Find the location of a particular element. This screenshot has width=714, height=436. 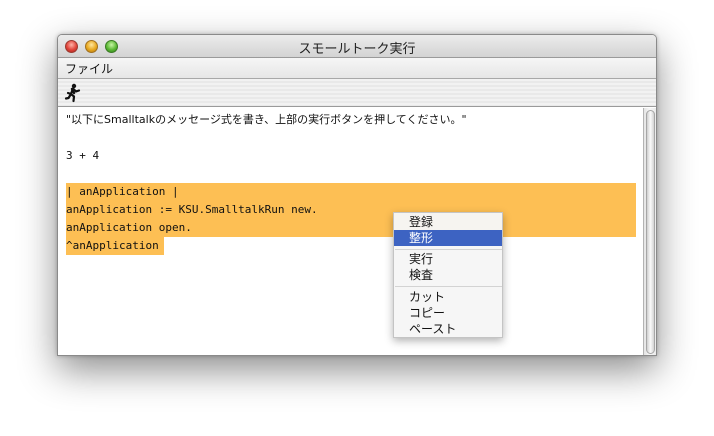

code-line: anApplication open. is located at coordinates (129, 227).